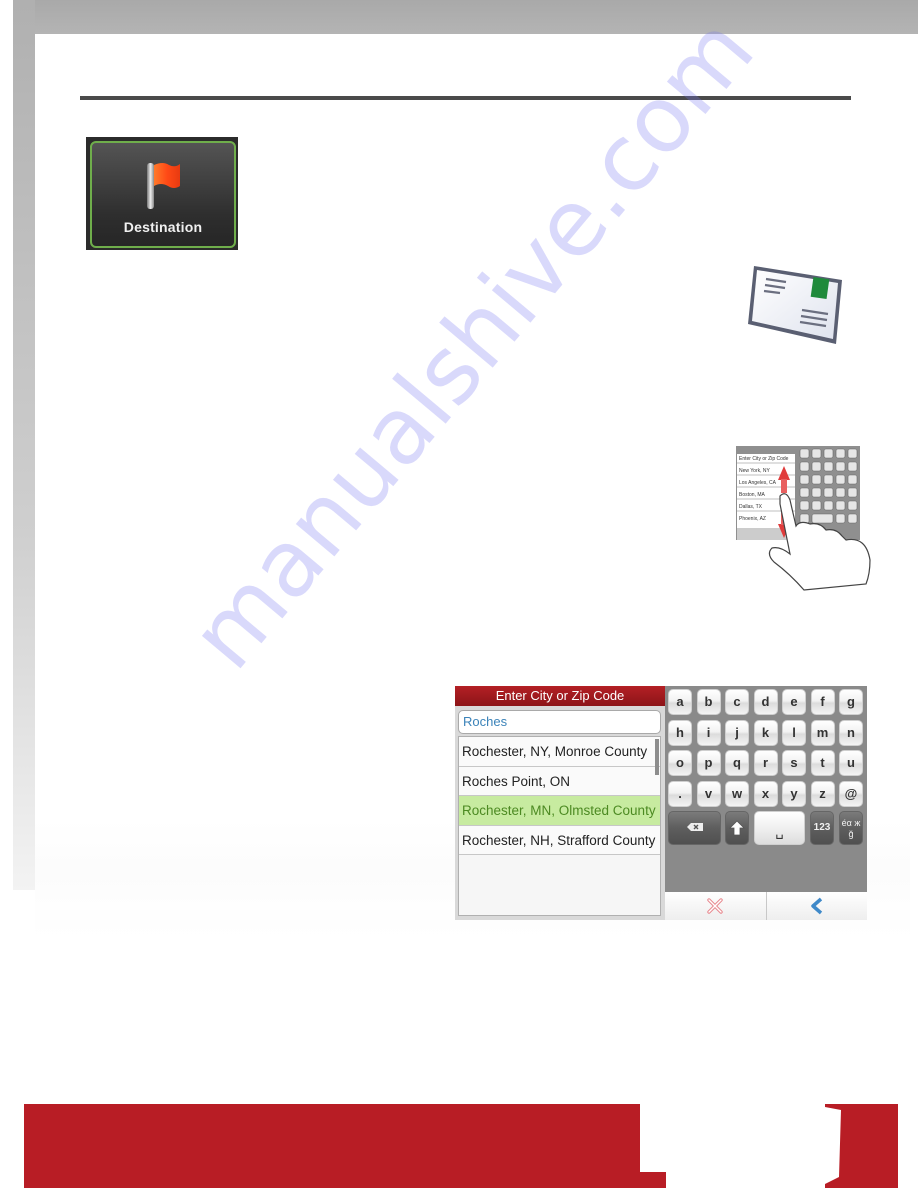  I want to click on key-h: h, so click(680, 732).